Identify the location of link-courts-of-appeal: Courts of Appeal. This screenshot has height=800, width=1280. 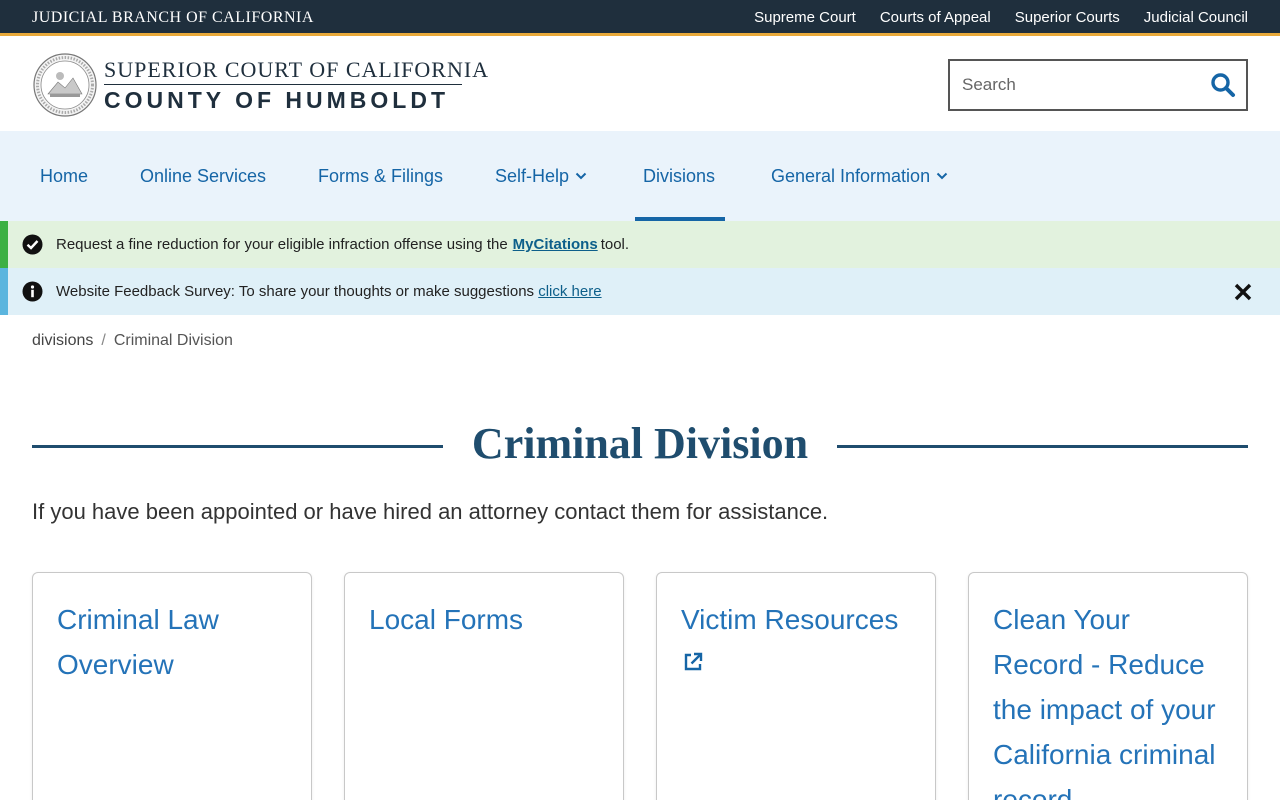
(935, 17).